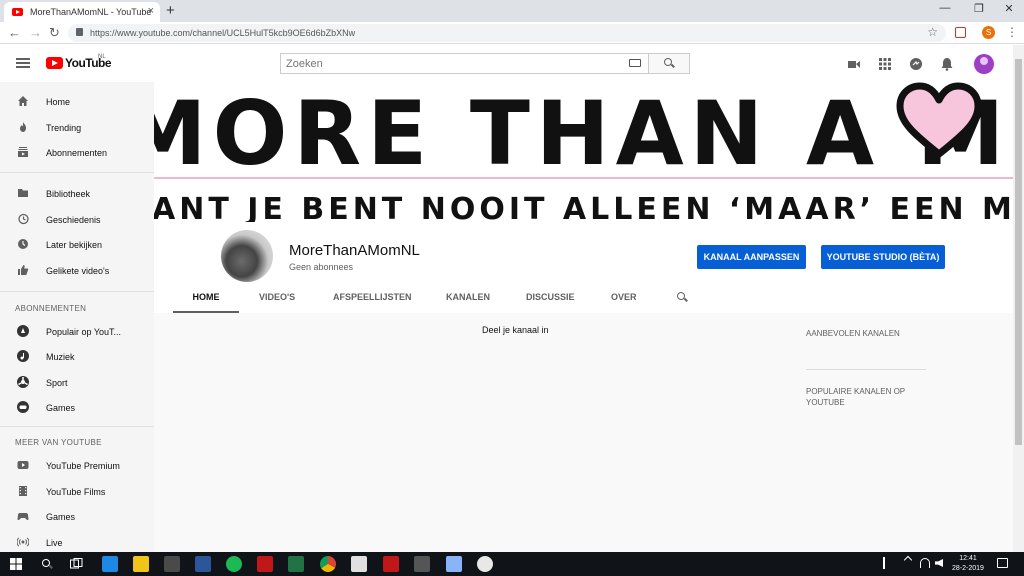 The image size is (1024, 576). What do you see at coordinates (359, 564) in the screenshot?
I see `photos-app-icon` at bounding box center [359, 564].